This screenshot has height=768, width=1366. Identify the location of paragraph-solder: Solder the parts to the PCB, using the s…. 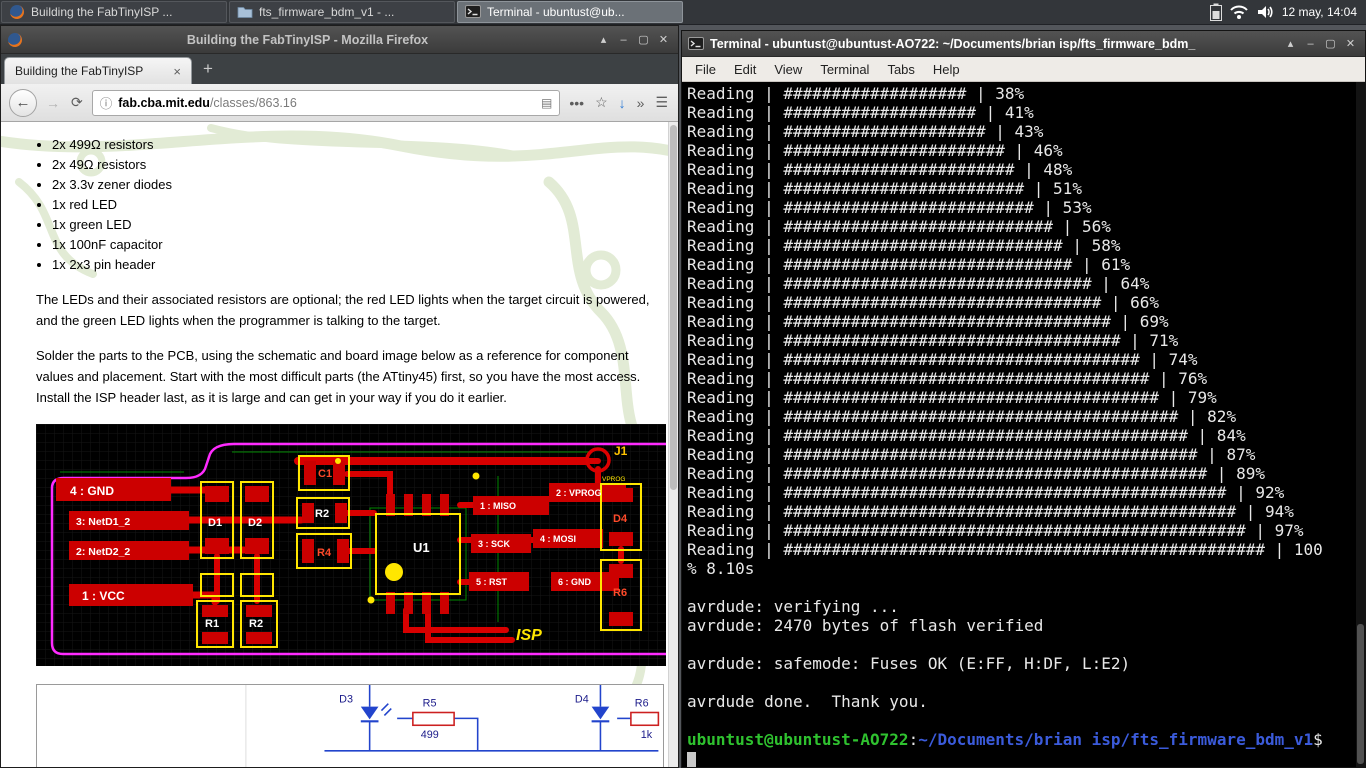
(338, 376).